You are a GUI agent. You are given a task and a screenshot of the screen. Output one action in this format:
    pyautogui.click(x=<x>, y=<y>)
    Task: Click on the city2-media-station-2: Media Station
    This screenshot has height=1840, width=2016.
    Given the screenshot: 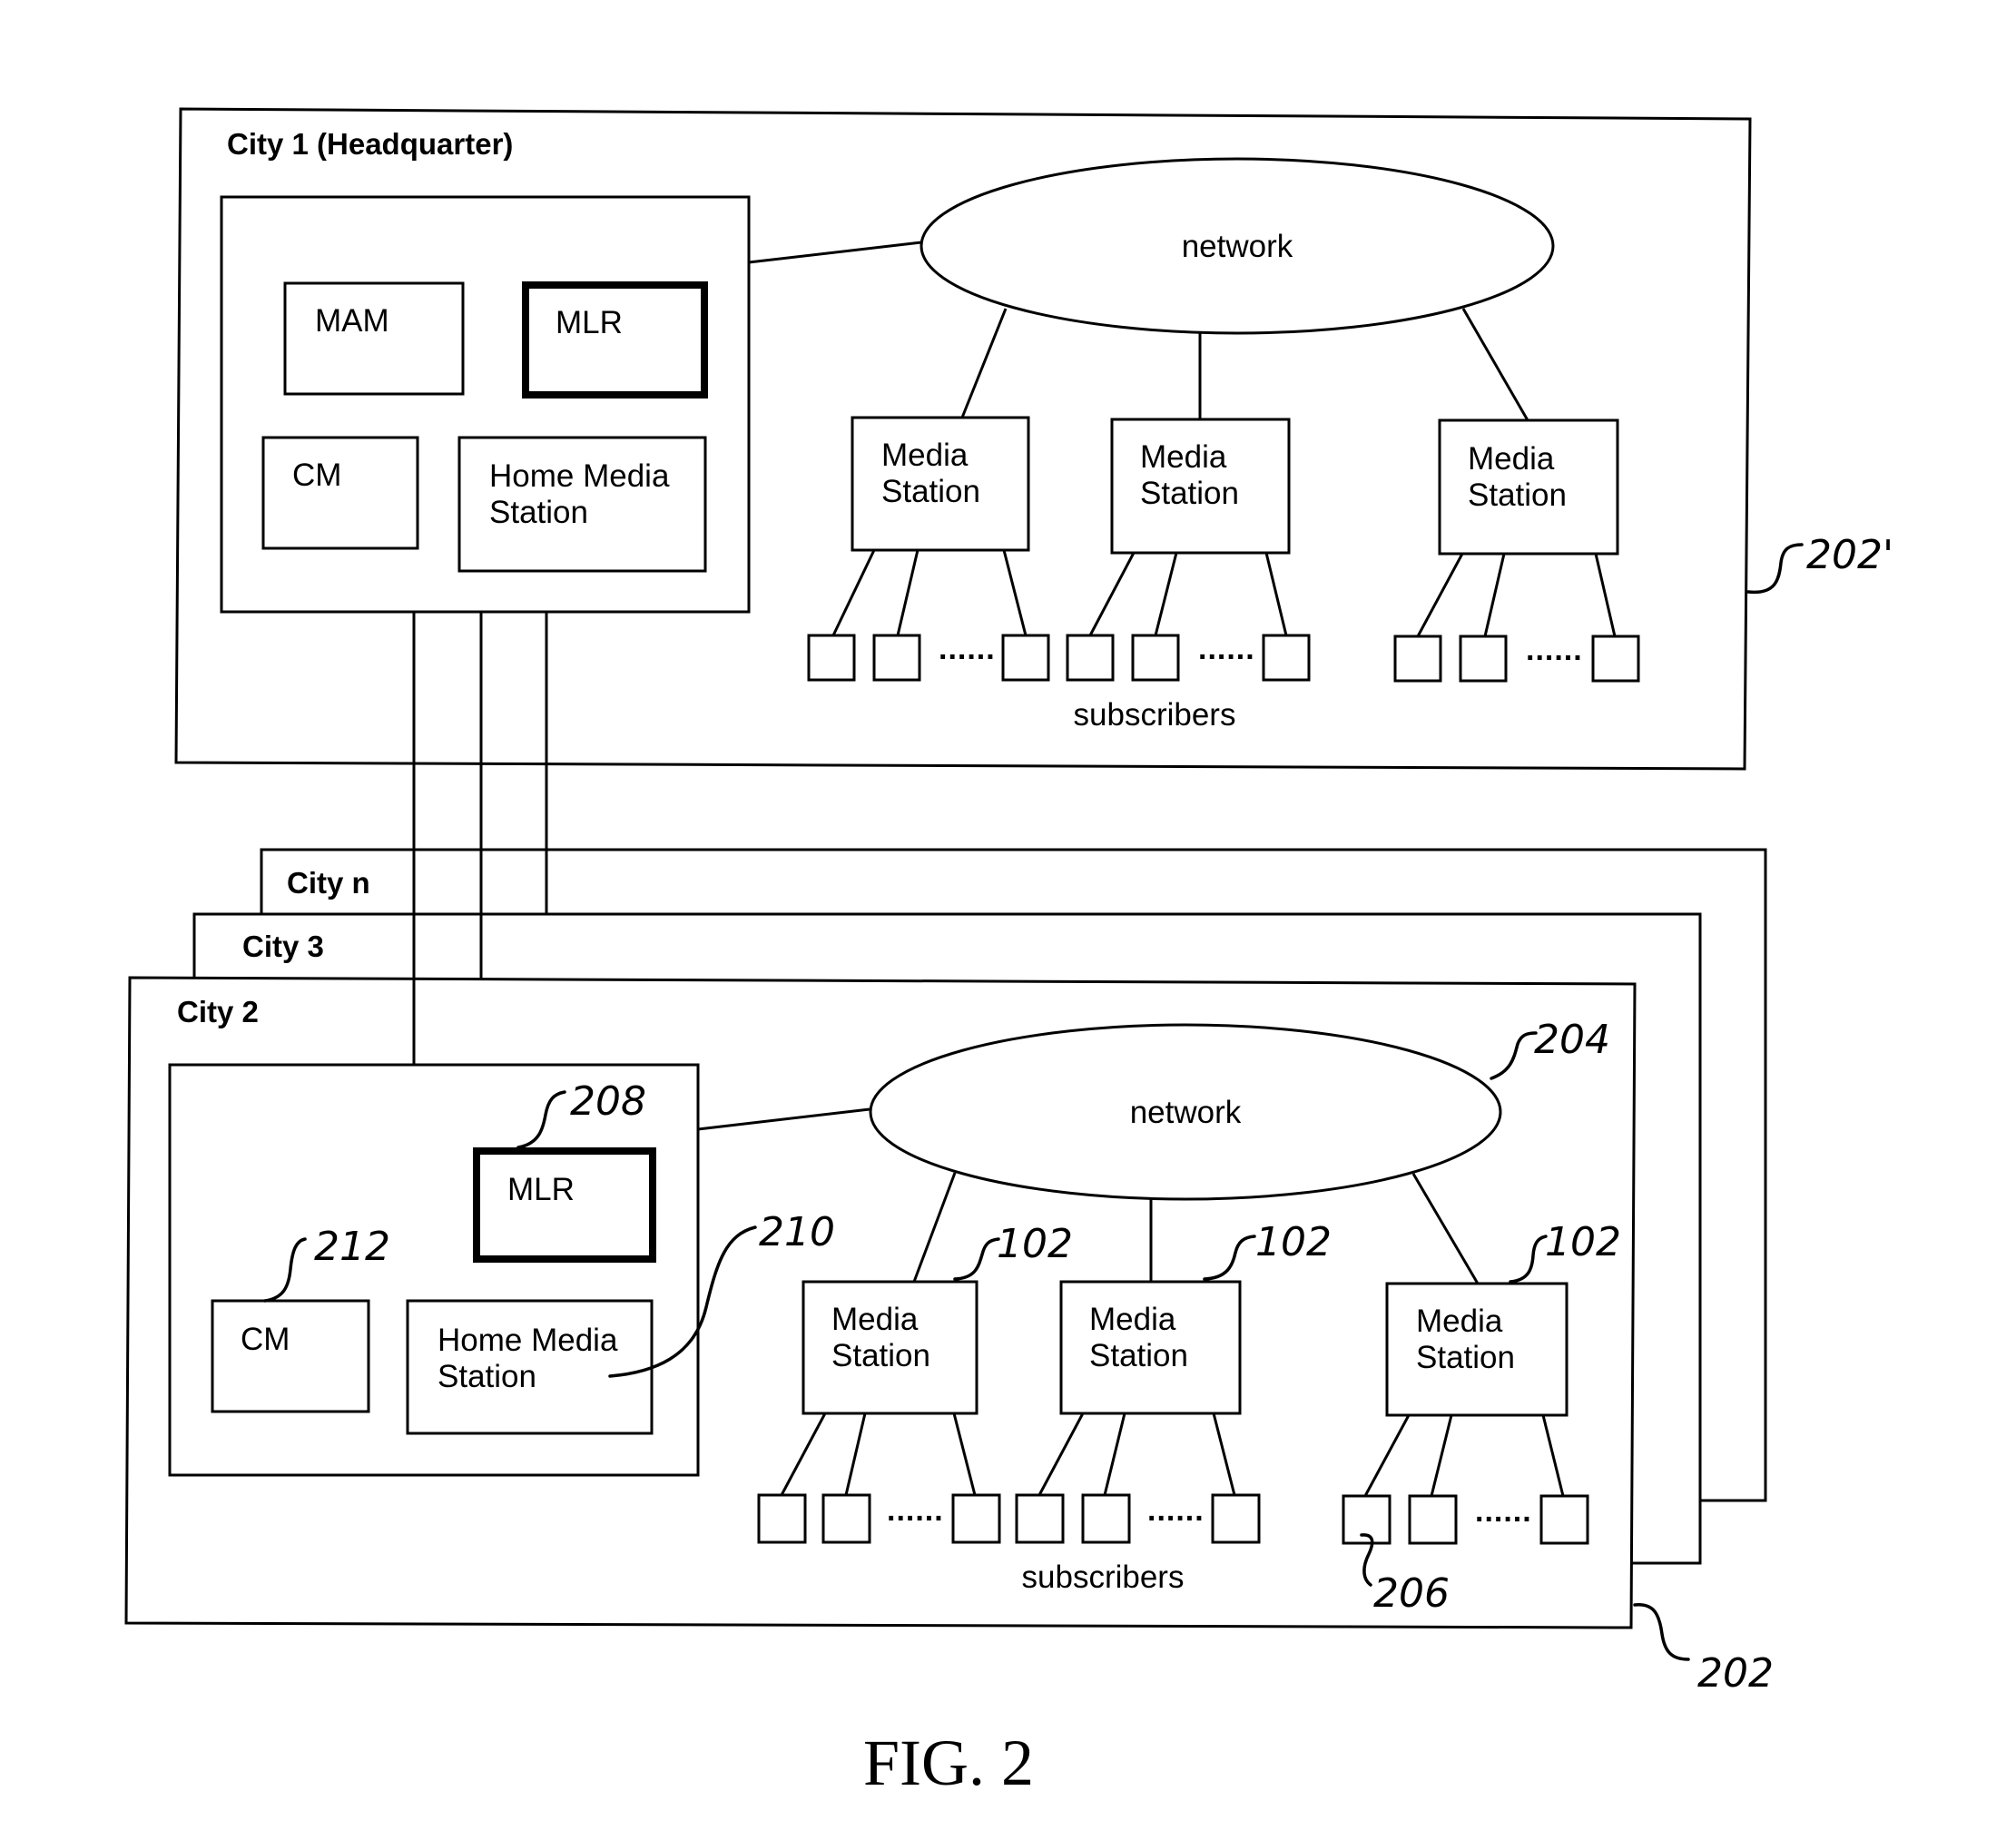 What is the action you would take?
    pyautogui.click(x=1150, y=1347)
    